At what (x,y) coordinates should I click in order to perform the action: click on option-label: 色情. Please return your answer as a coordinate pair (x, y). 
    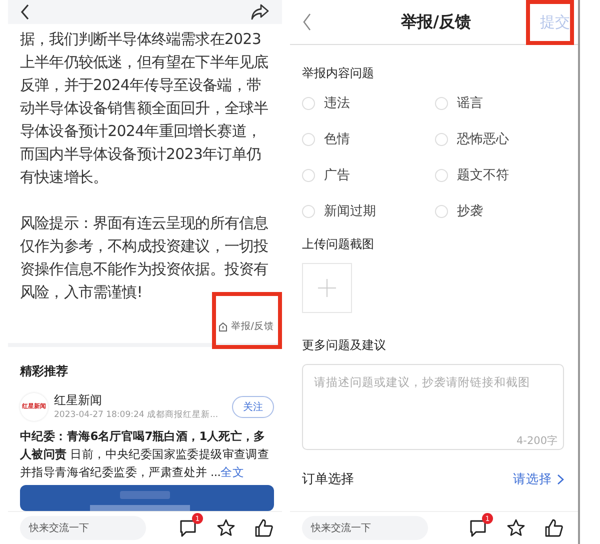
    Looking at the image, I should click on (337, 139).